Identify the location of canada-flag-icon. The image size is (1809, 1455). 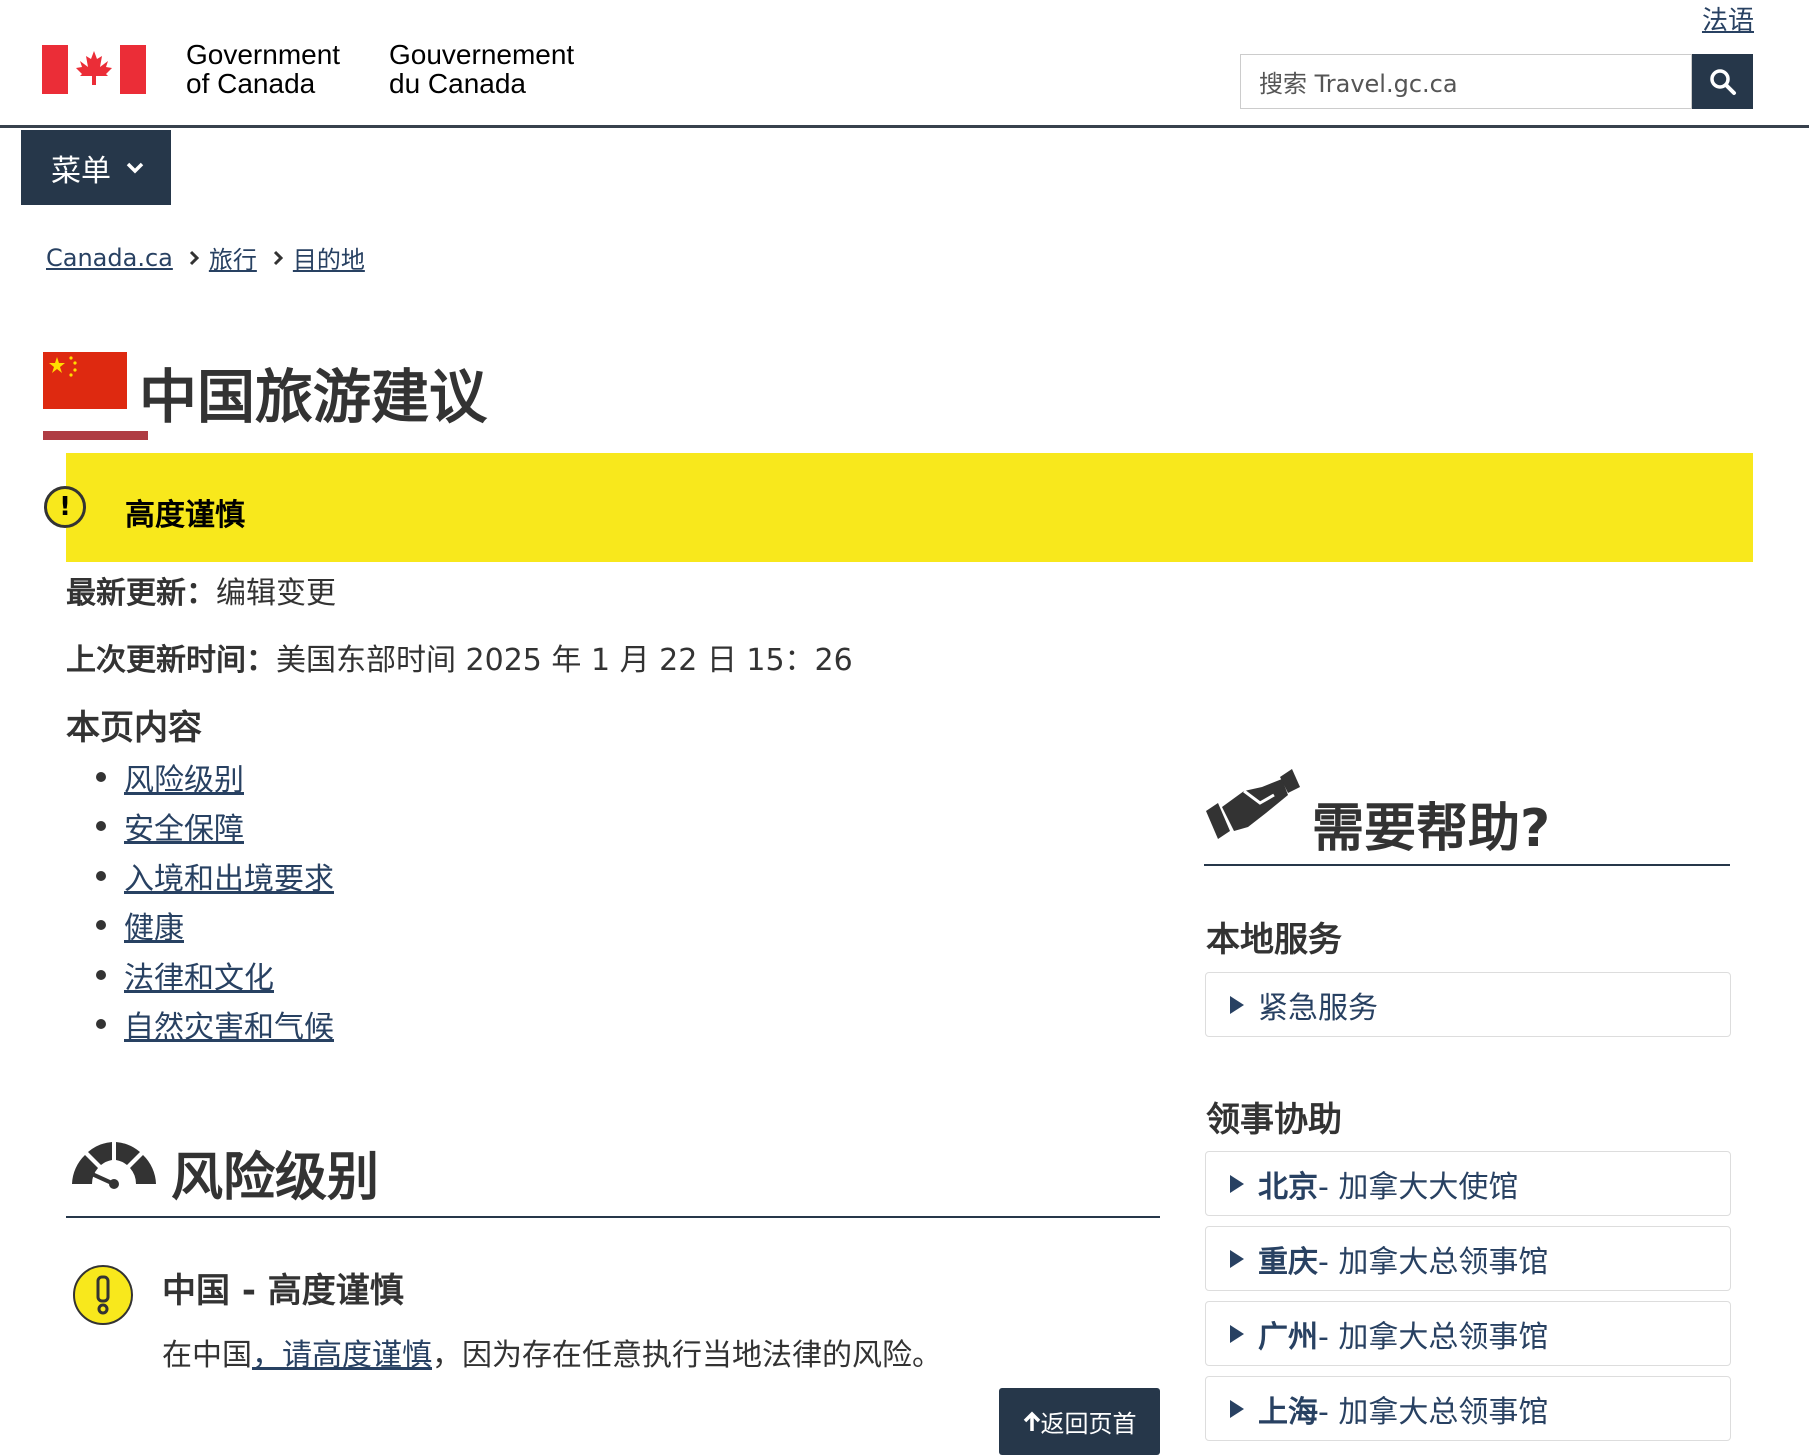
(94, 69).